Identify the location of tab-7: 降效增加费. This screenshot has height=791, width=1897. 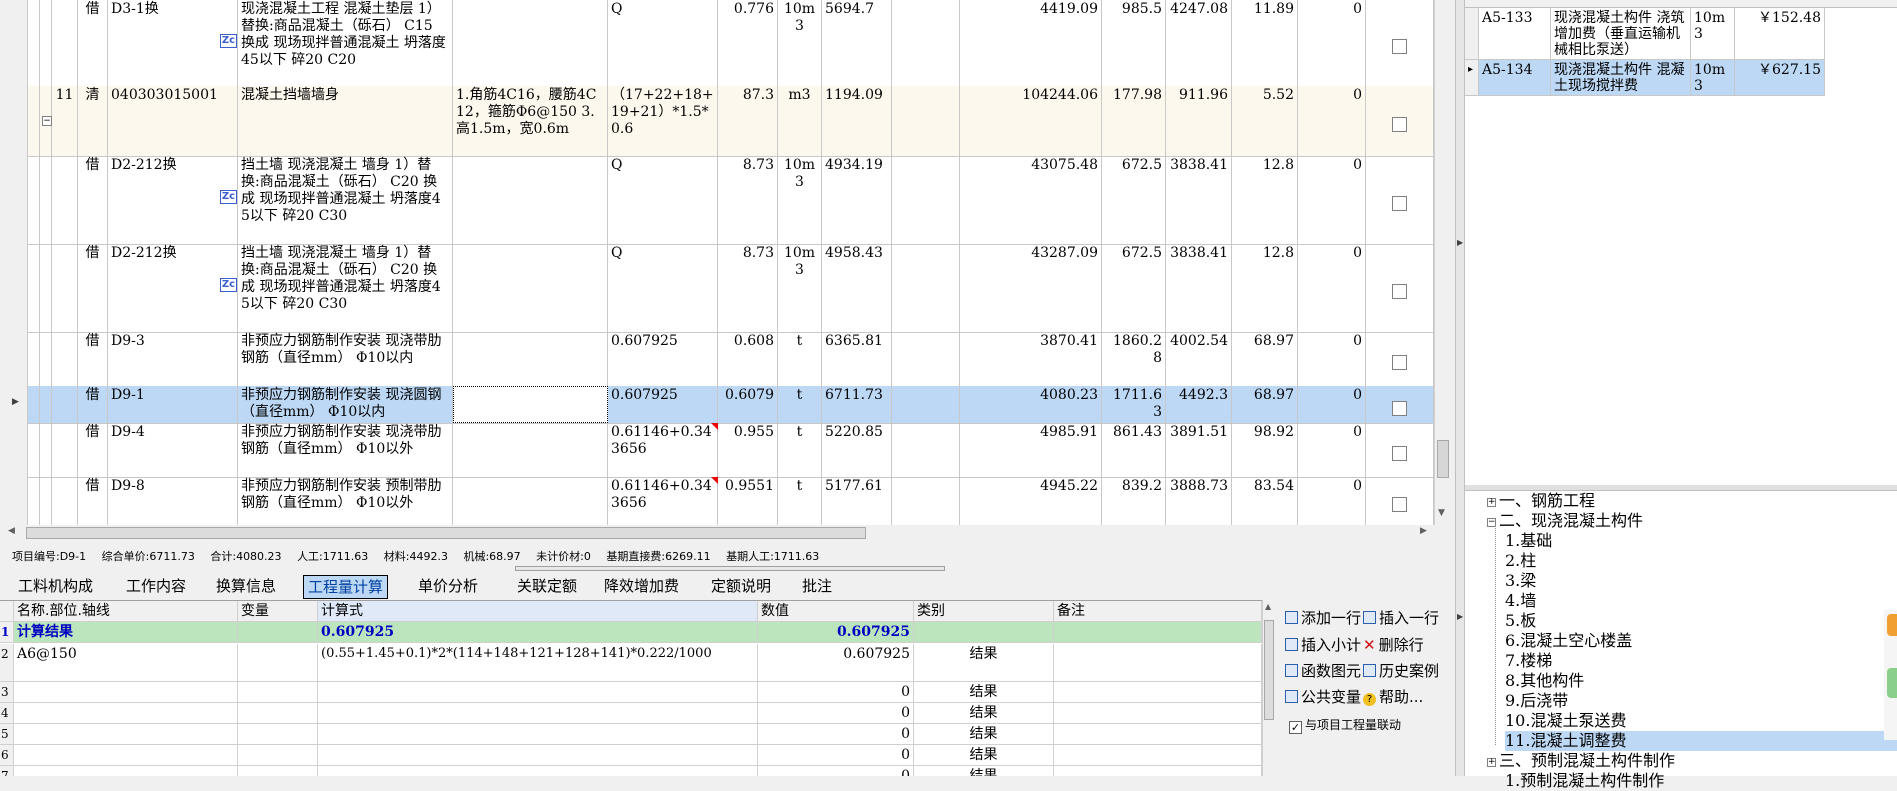
(641, 586).